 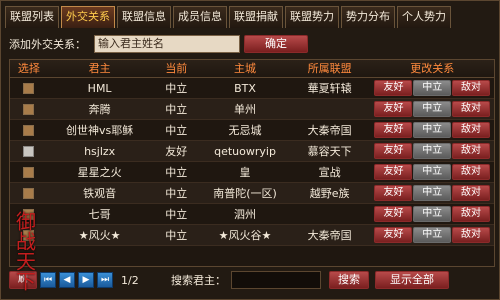 What do you see at coordinates (329, 68) in the screenshot?
I see `header-alliance: 所属联盟` at bounding box center [329, 68].